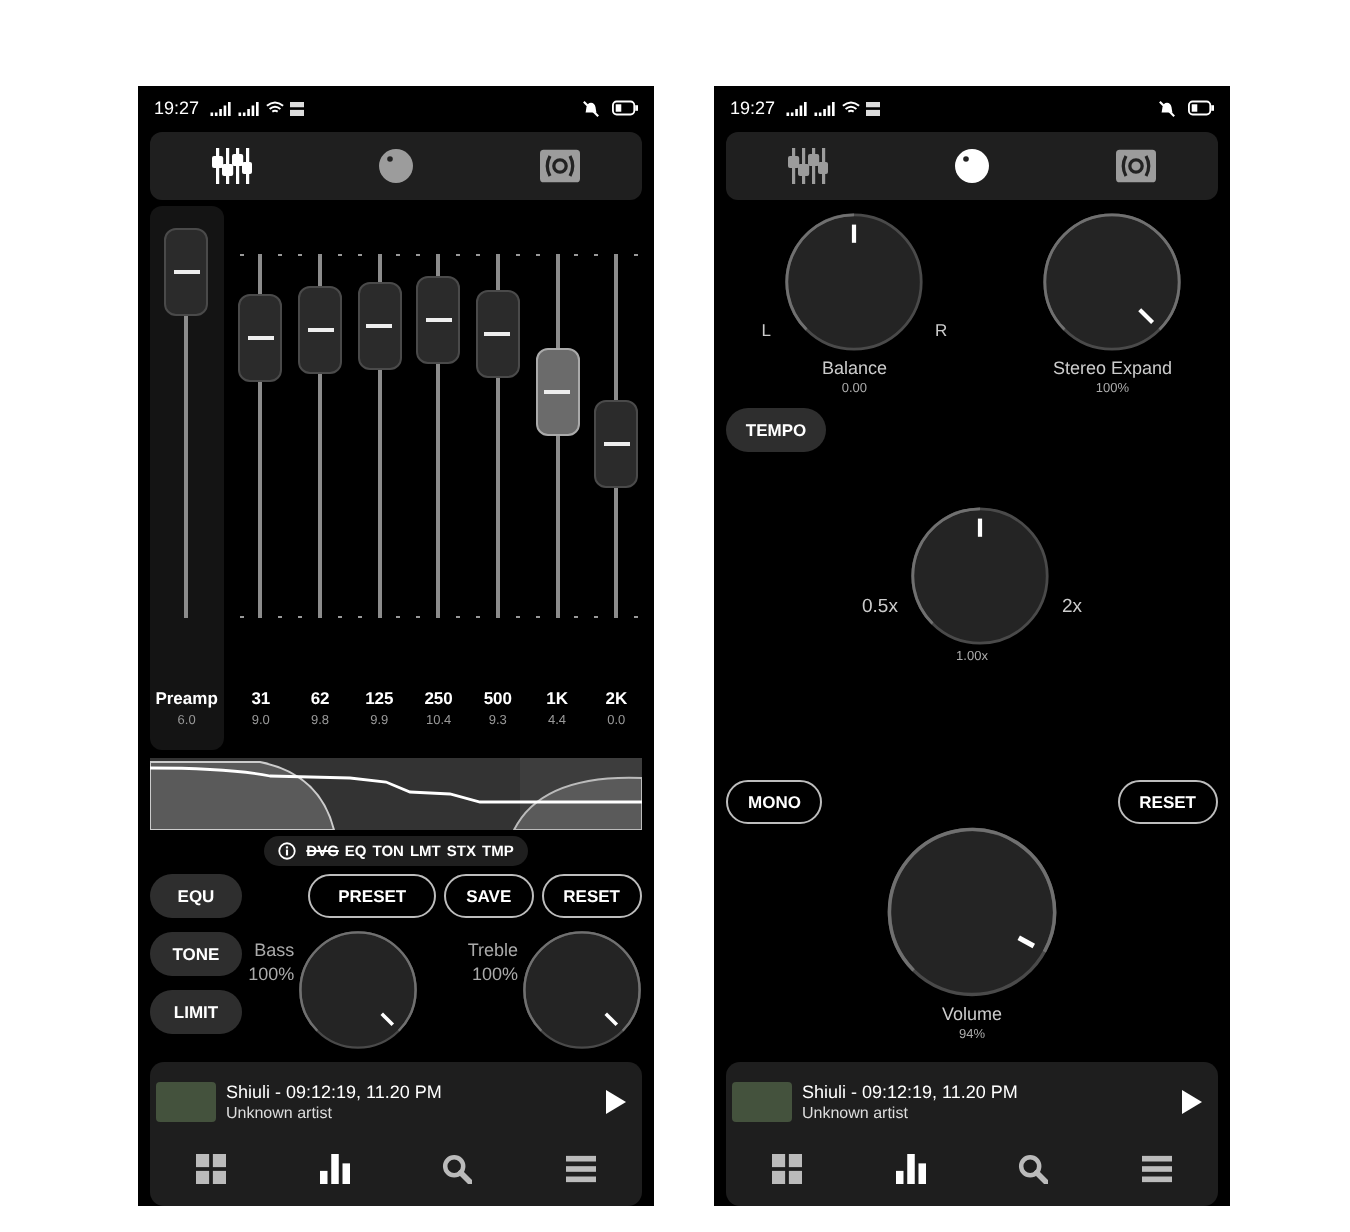 Image resolution: width=1350 pixels, height=1232 pixels. I want to click on volume-knob, so click(972, 912).